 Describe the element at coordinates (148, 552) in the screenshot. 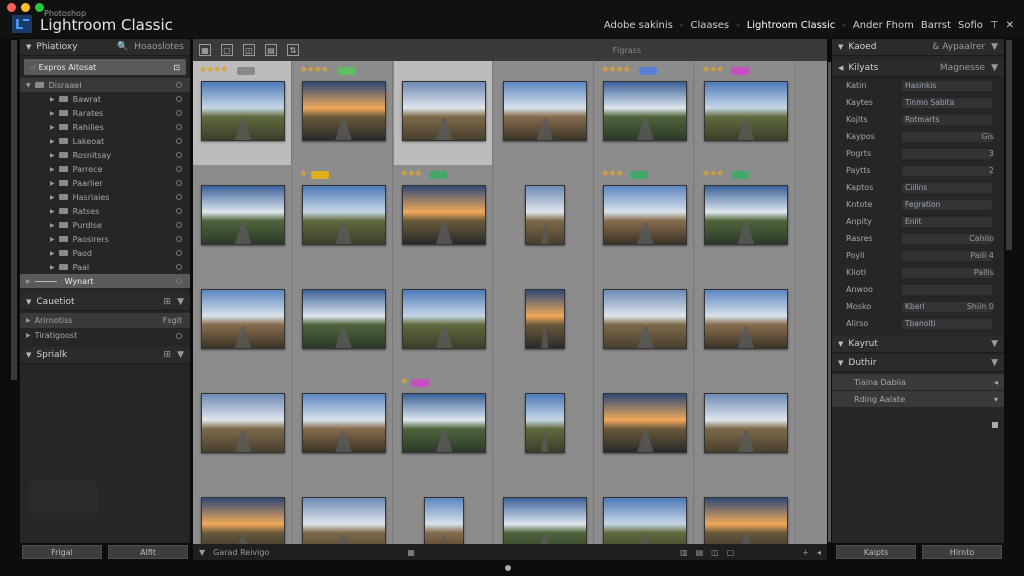

I see `export-button: Alfit` at that location.